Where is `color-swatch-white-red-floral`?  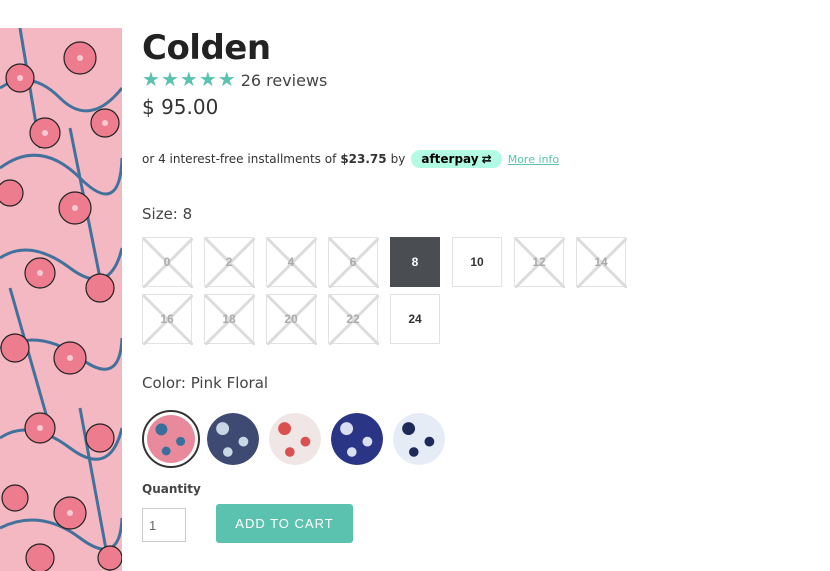
color-swatch-white-red-floral is located at coordinates (295, 439).